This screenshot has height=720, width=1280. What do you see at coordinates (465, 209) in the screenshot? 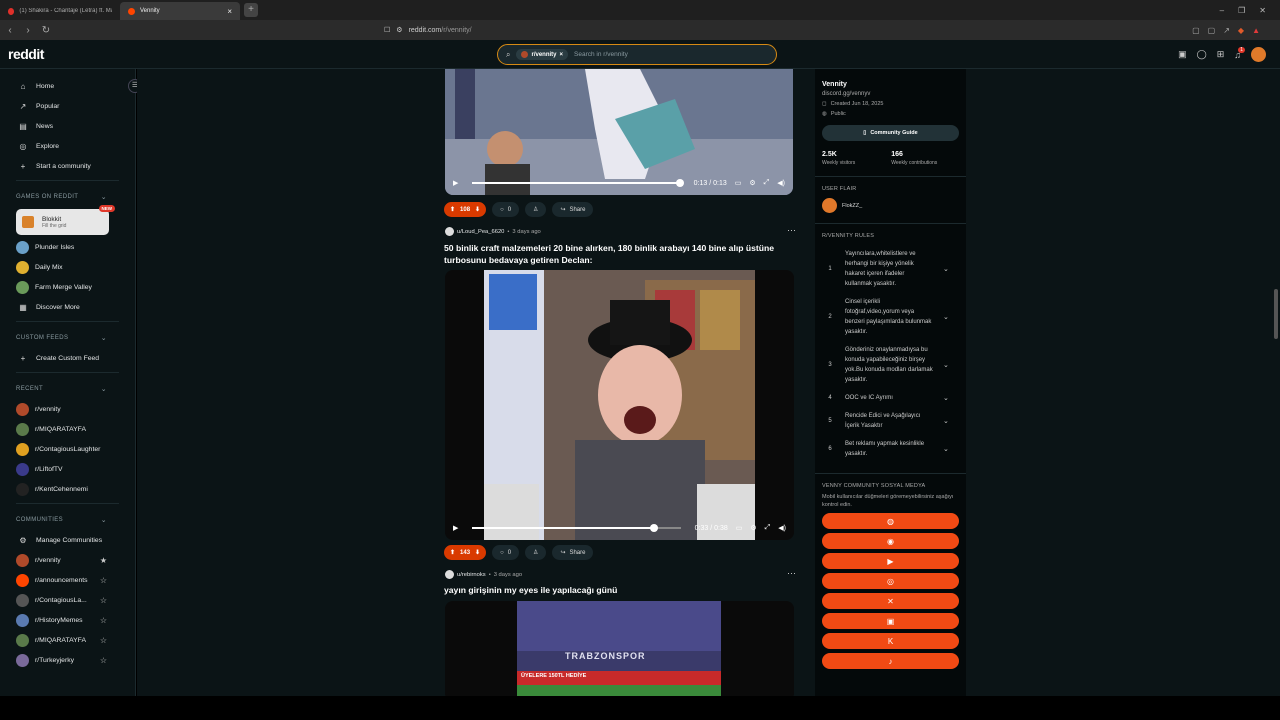
I see `vote-button: ⬆ 108 ⬇` at bounding box center [465, 209].